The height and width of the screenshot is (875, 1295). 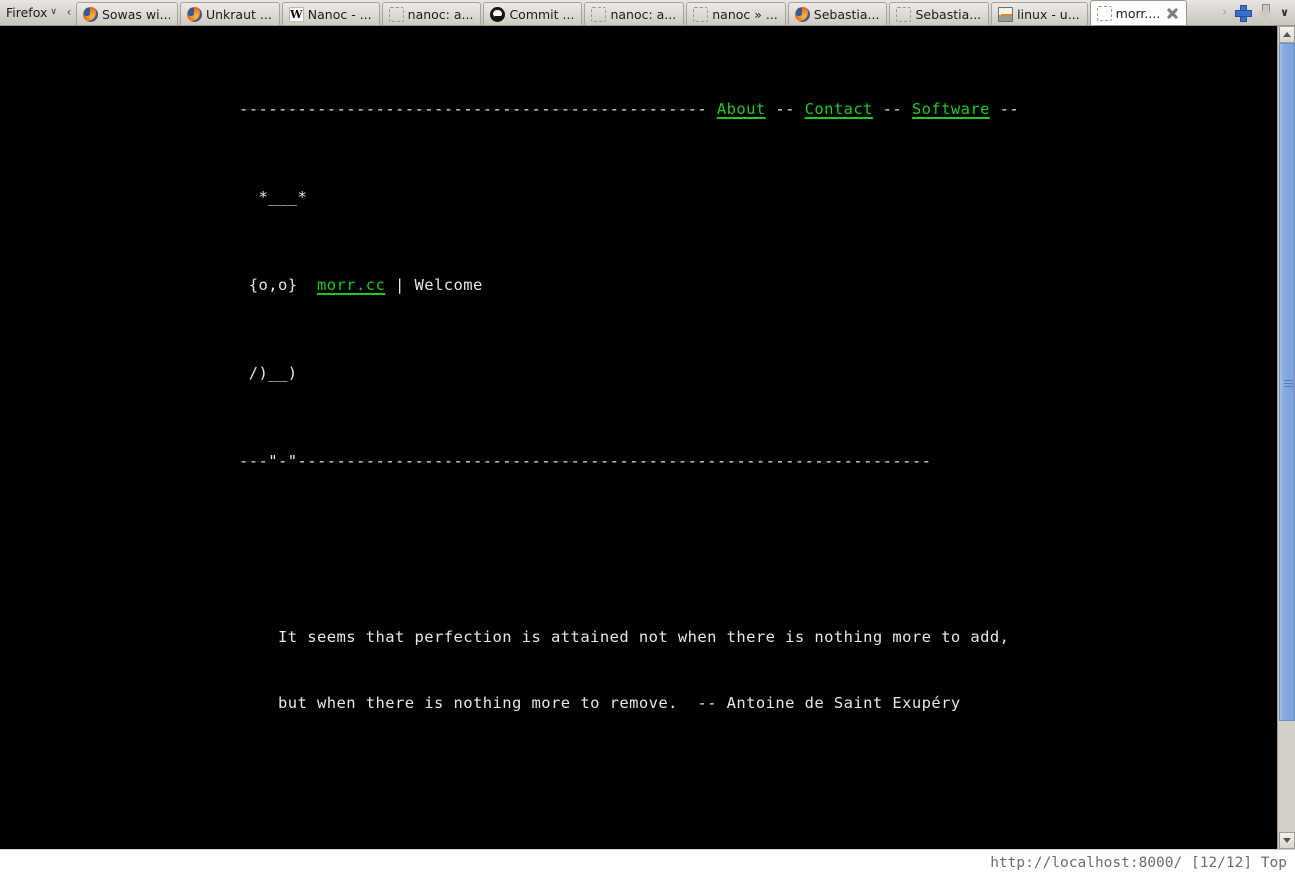 What do you see at coordinates (892, 109) in the screenshot?
I see `nav-sep-2: --` at bounding box center [892, 109].